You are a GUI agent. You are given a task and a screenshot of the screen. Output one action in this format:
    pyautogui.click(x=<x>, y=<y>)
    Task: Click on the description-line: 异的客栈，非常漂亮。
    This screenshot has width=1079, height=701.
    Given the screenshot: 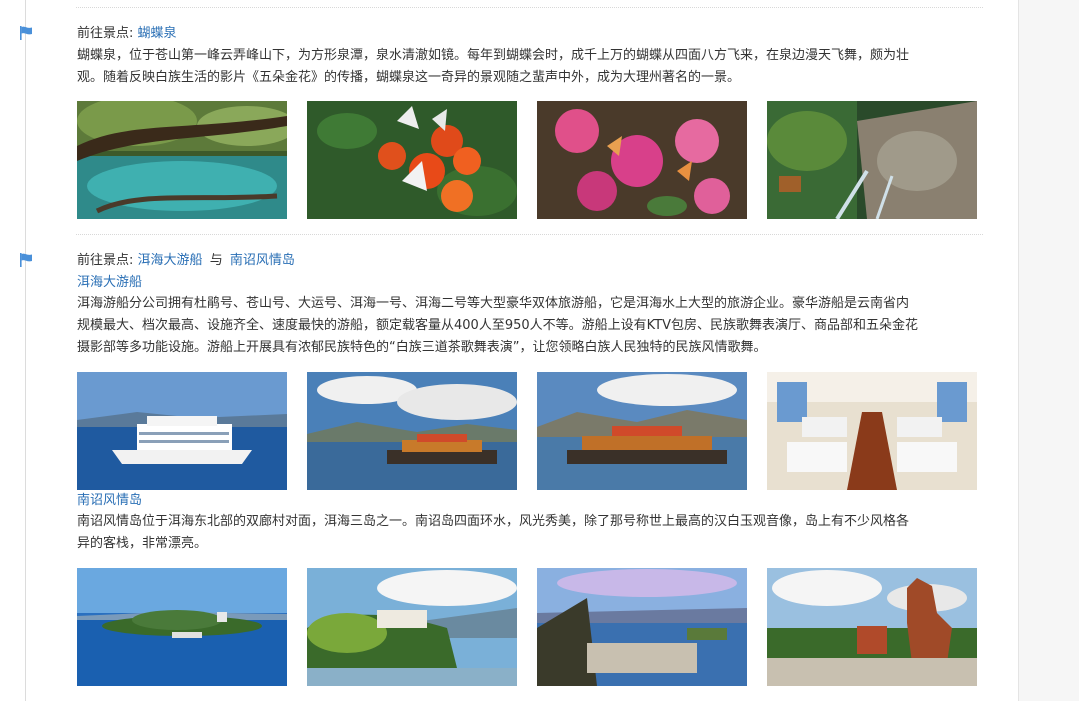 What is the action you would take?
    pyautogui.click(x=142, y=543)
    